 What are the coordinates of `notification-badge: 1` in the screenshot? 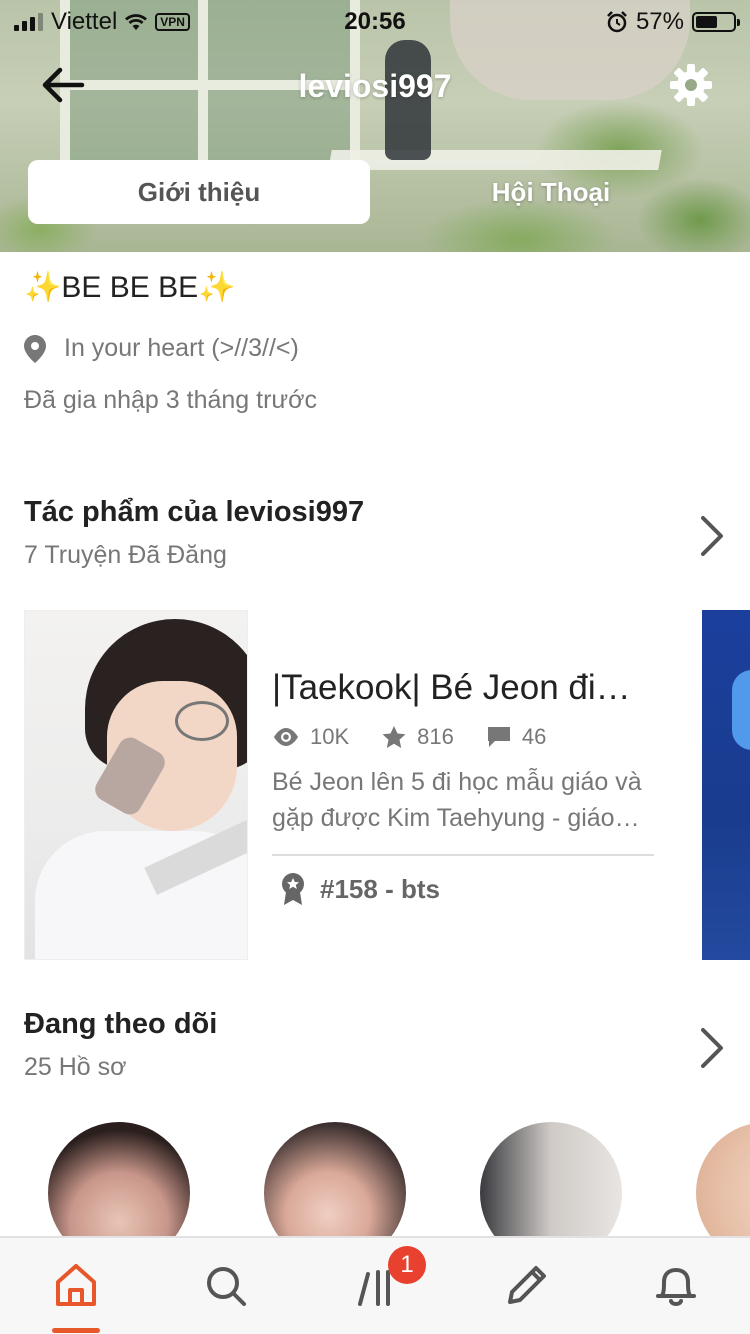 It's located at (407, 1265).